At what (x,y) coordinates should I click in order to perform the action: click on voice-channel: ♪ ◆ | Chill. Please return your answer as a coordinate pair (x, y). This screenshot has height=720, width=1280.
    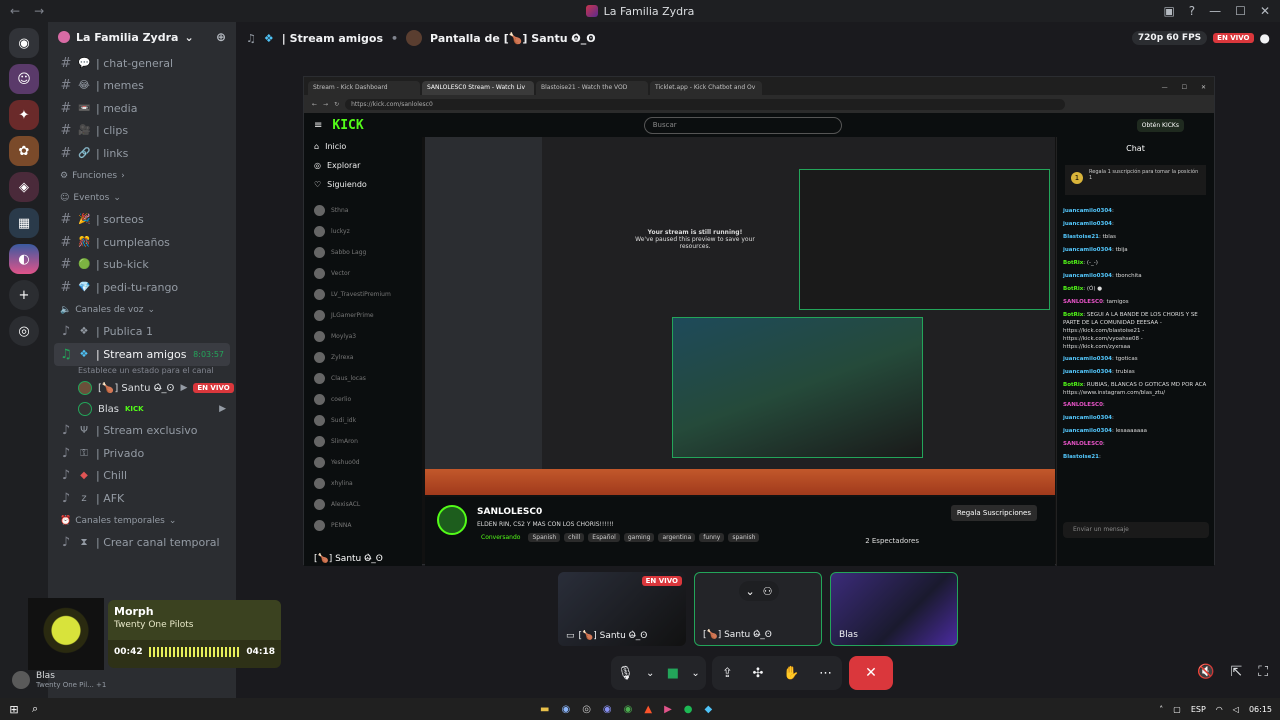
    Looking at the image, I should click on (142, 476).